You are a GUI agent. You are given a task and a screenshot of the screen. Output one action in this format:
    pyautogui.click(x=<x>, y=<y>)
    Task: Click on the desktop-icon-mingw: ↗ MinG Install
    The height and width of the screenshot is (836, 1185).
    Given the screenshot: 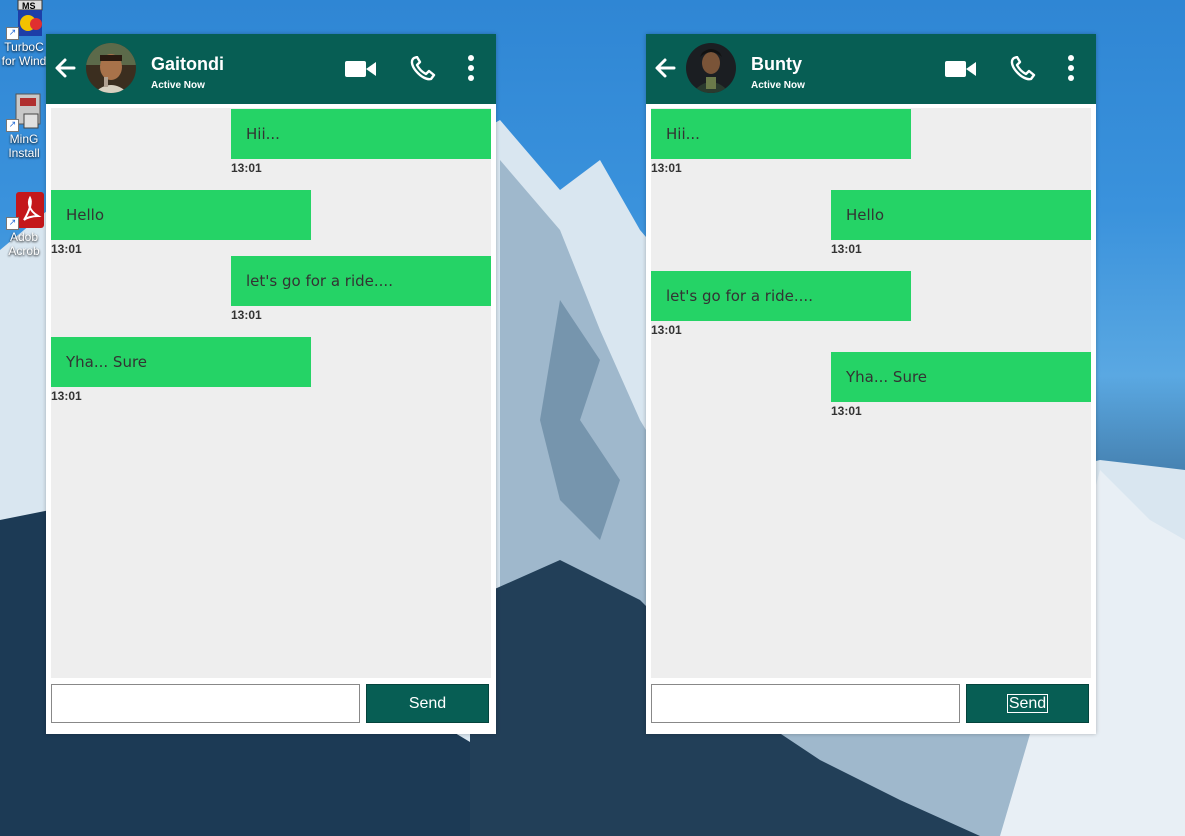 What is the action you would take?
    pyautogui.click(x=24, y=126)
    